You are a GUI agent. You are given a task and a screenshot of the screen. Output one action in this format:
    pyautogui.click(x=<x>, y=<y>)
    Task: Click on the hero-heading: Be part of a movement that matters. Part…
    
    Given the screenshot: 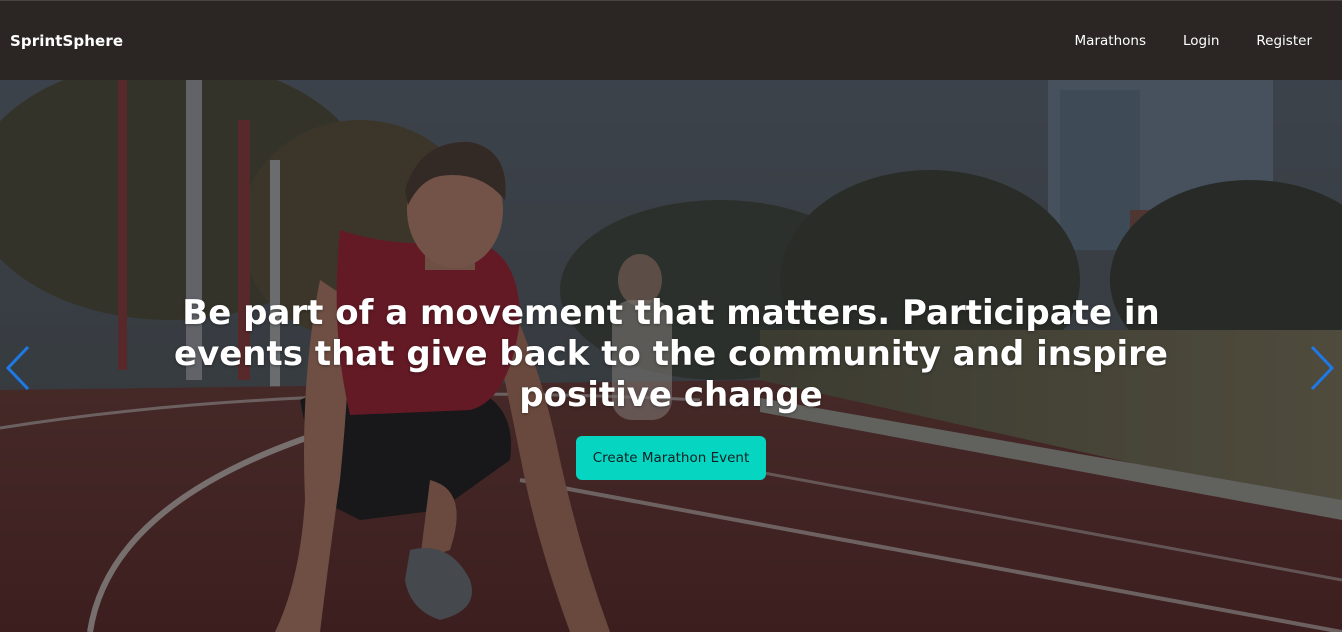 What is the action you would take?
    pyautogui.click(x=671, y=354)
    